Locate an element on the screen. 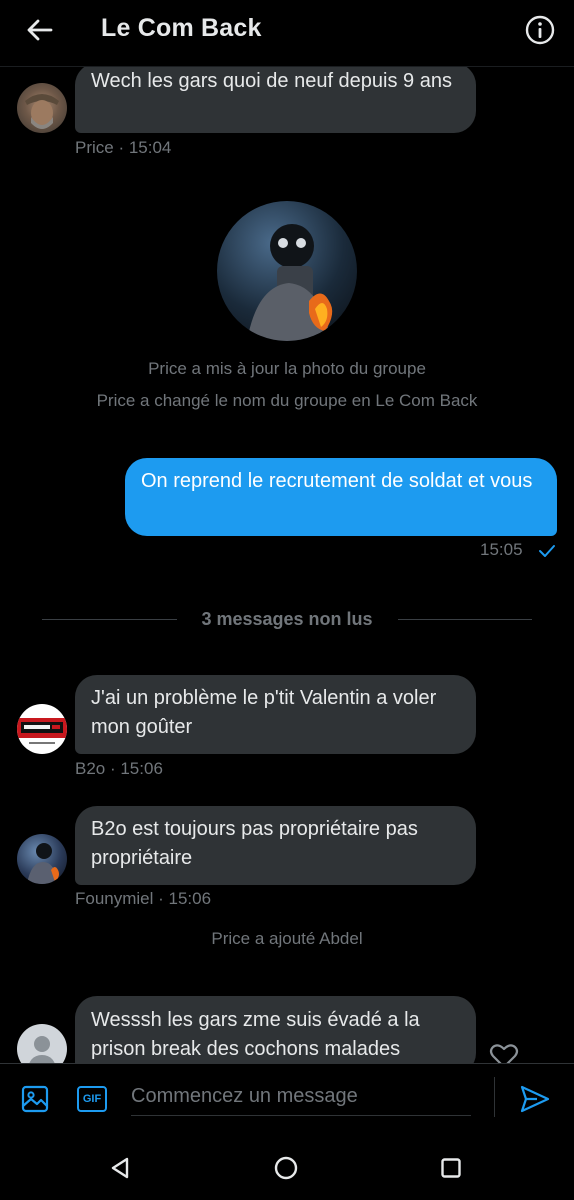  nav-home-button is located at coordinates (286, 1168).